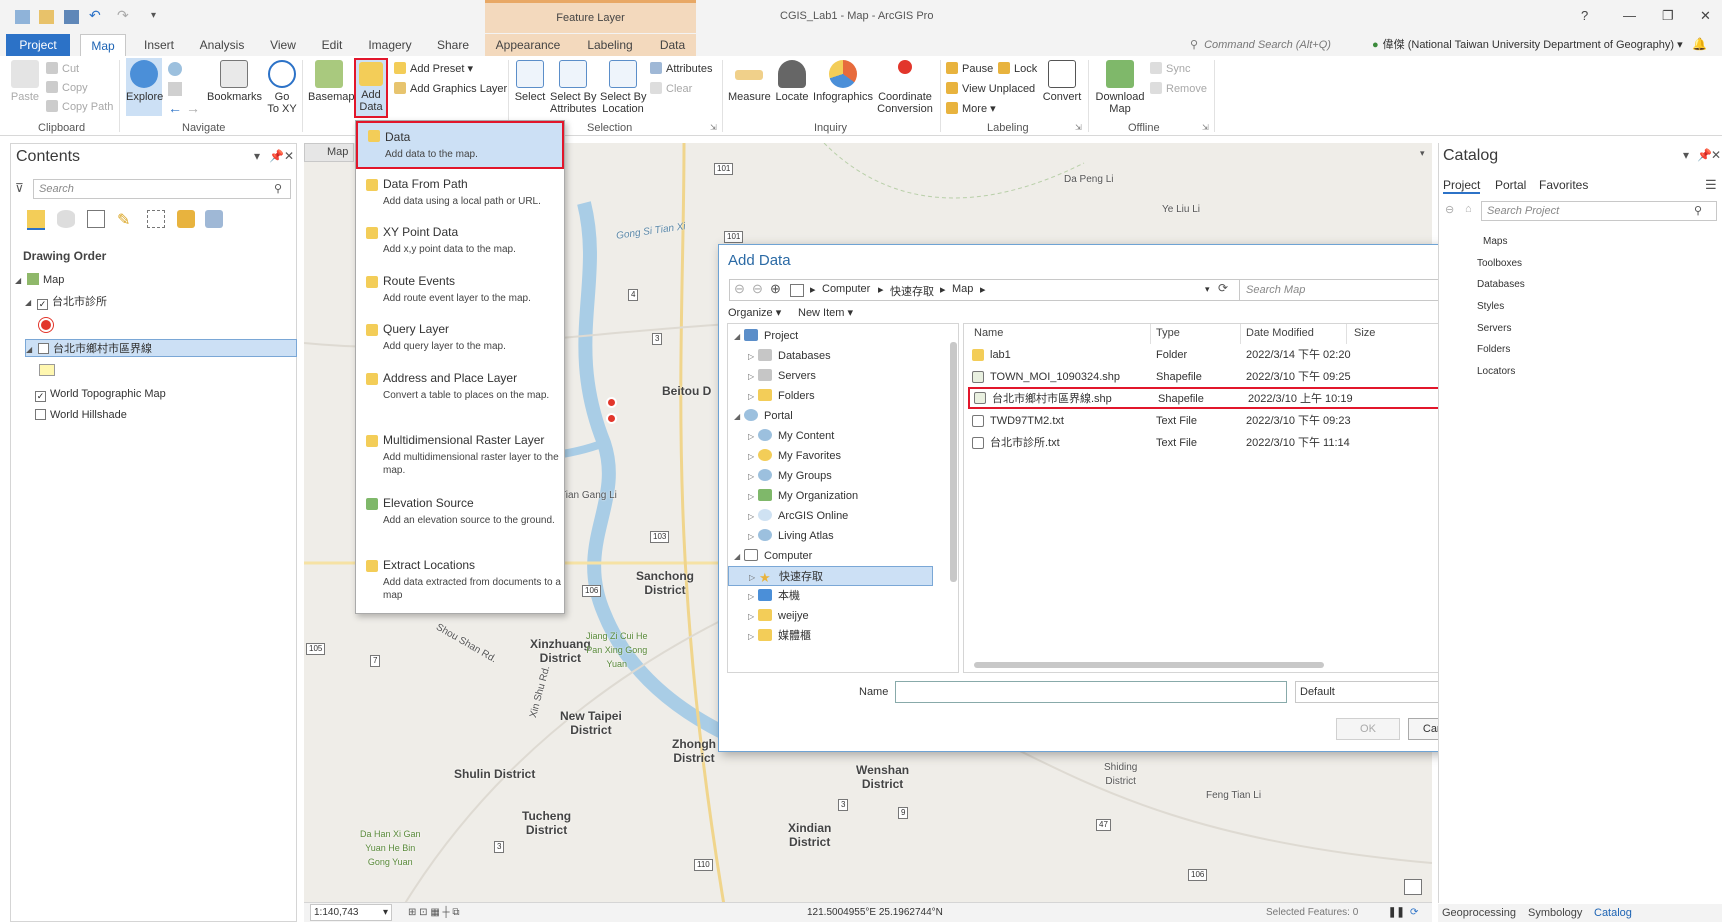  What do you see at coordinates (739, 417) in the screenshot?
I see `collapse-icon: ◢` at bounding box center [739, 417].